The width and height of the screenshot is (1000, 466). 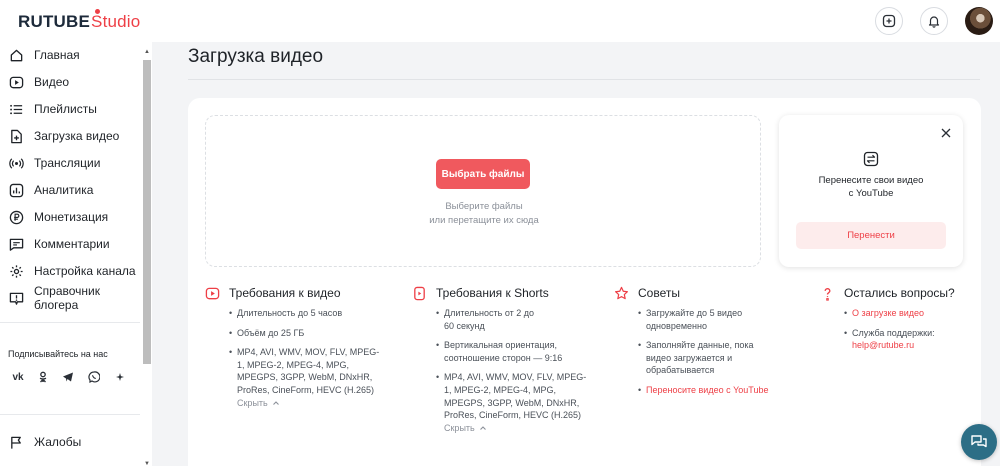 I want to click on sidebar-item-analytics: Аналитика, so click(x=72, y=190).